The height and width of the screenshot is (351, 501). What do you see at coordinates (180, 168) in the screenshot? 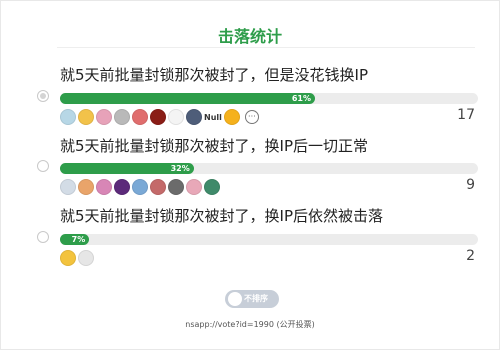
I see `option-2-percent: 32%` at bounding box center [180, 168].